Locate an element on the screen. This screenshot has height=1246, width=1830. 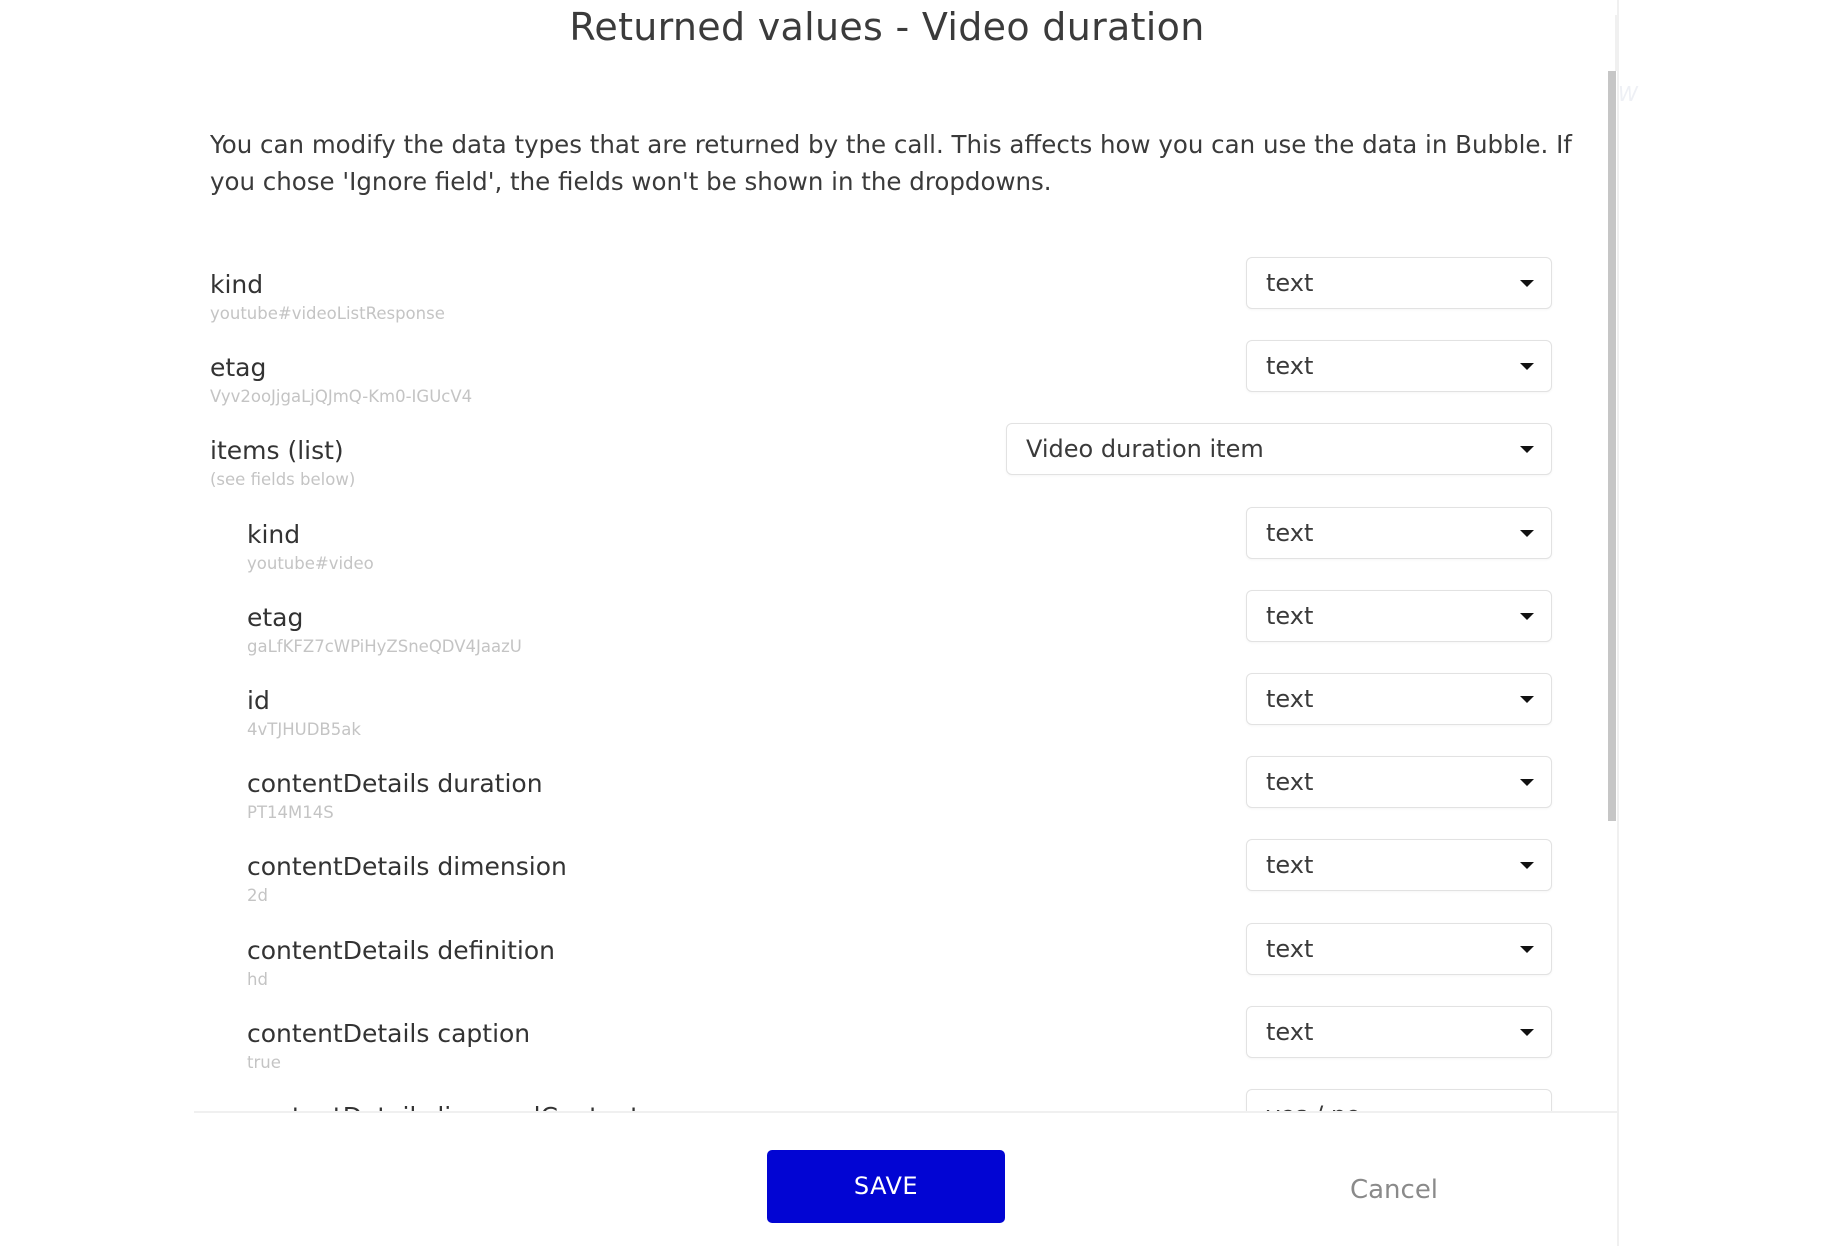
field-label: contentDetails definition is located at coordinates (401, 950).